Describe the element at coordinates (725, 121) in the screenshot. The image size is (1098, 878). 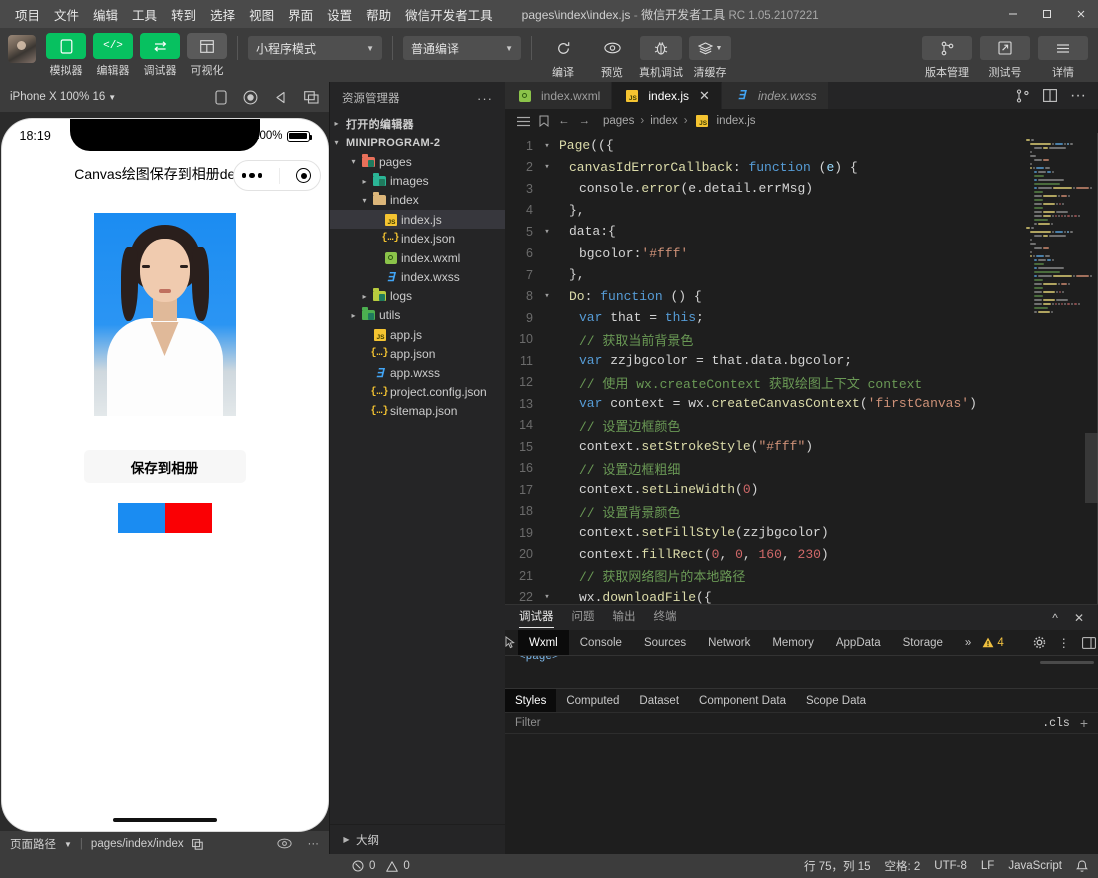
I see `breadcrumb-item-index.js: JS index.js` at that location.